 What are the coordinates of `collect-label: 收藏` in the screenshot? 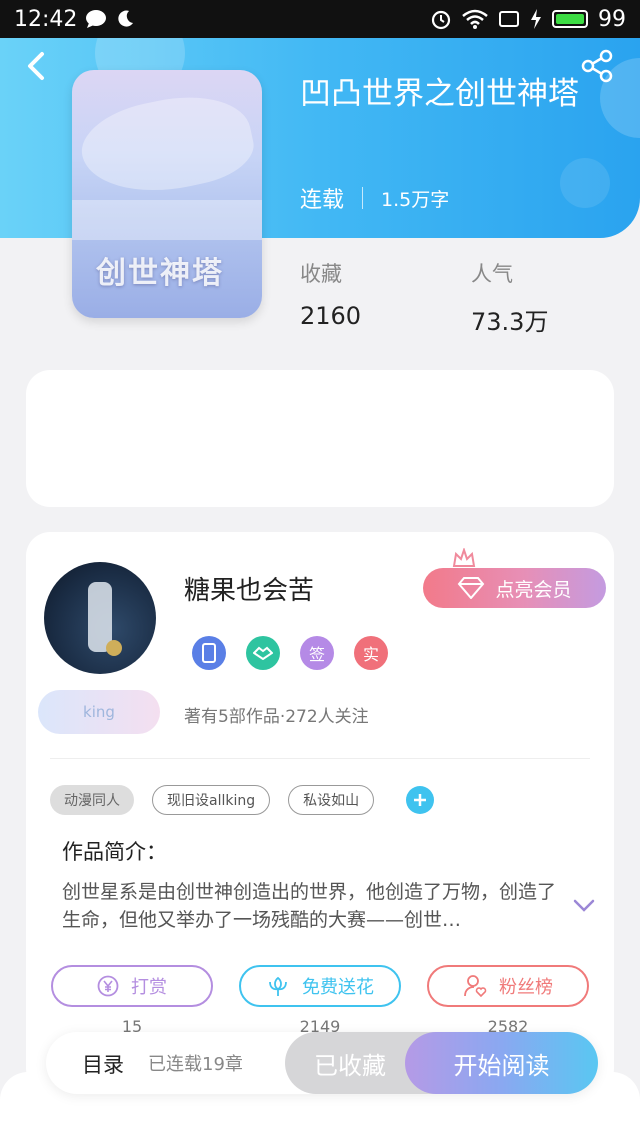 It's located at (321, 274).